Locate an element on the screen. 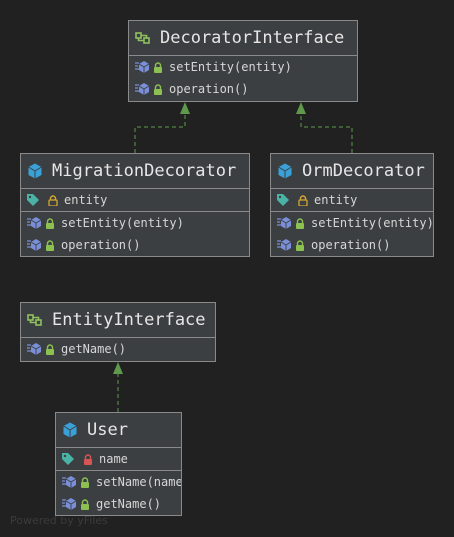 Image resolution: width=454 pixels, height=537 pixels. fields-section: name is located at coordinates (118, 458).